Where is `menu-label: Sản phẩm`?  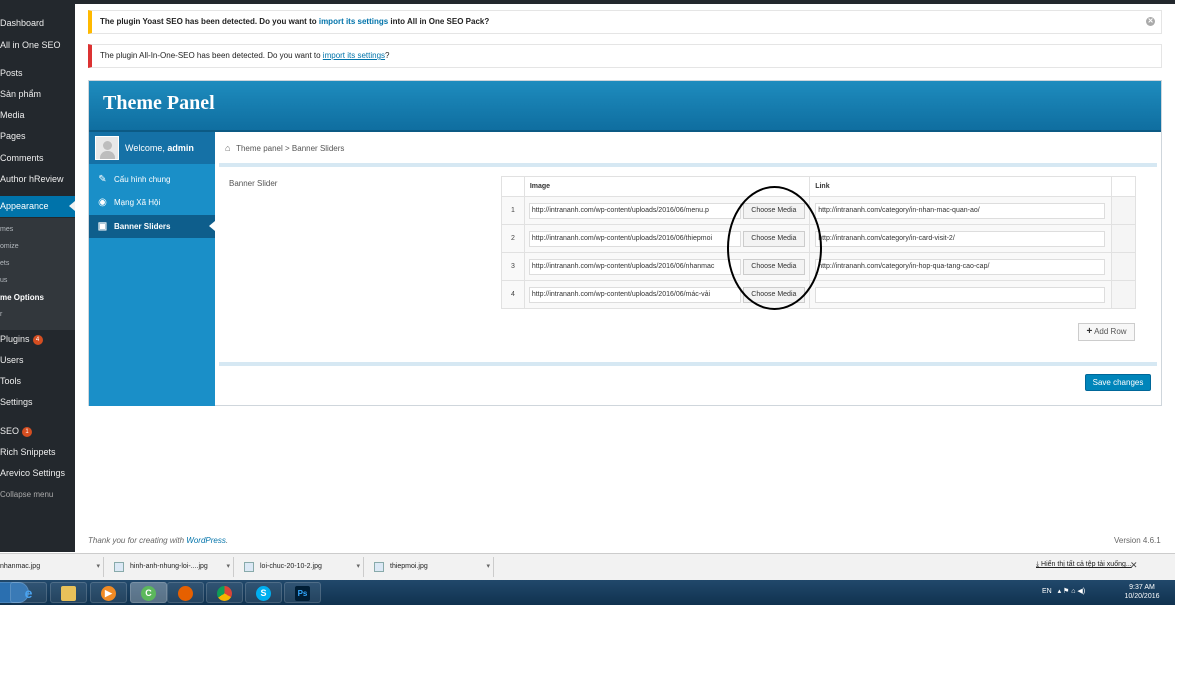 menu-label: Sản phẩm is located at coordinates (21, 94).